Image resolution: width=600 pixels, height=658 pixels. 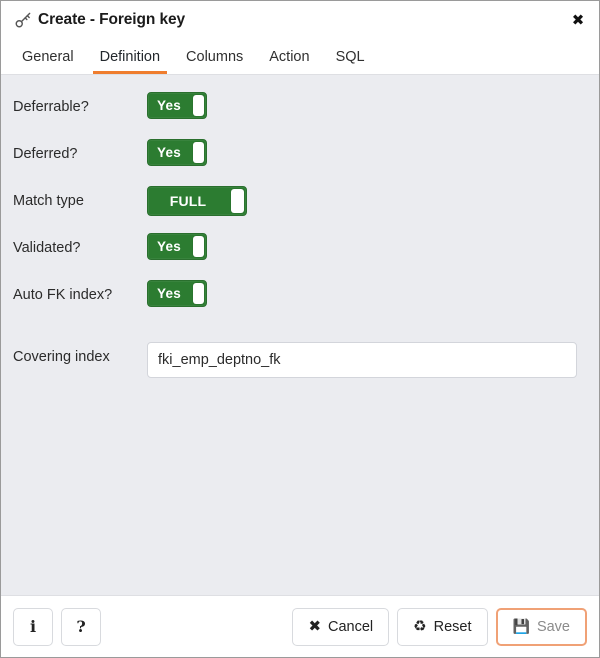 I want to click on tab-sql: SQL, so click(x=350, y=56).